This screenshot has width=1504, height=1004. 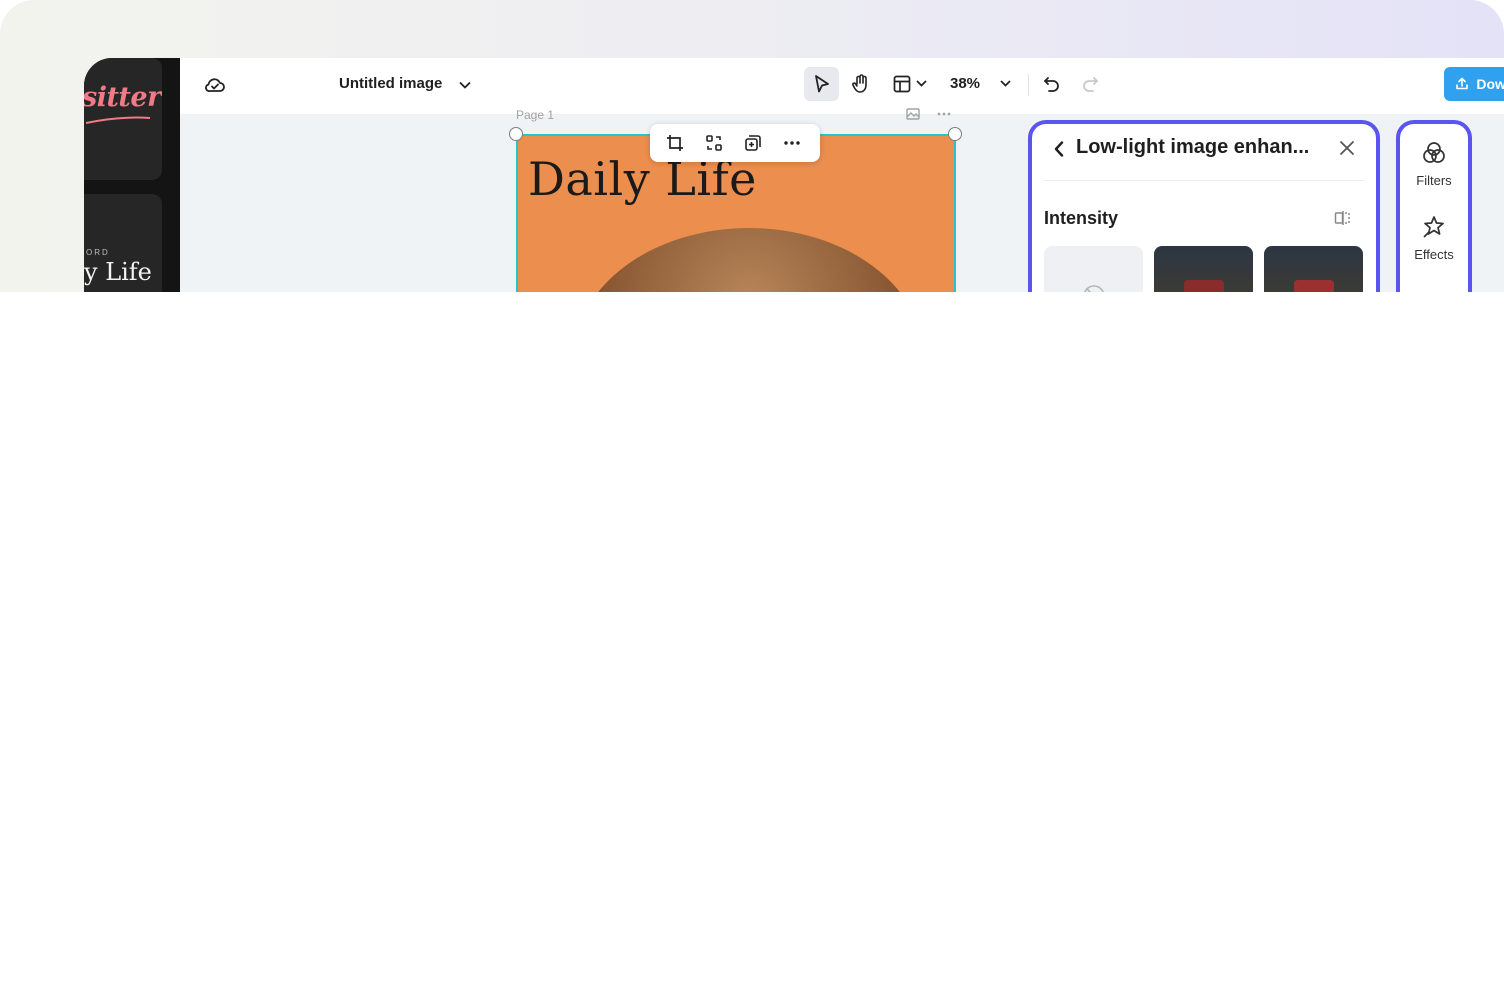 I want to click on template-title: y Life, so click(x=118, y=272).